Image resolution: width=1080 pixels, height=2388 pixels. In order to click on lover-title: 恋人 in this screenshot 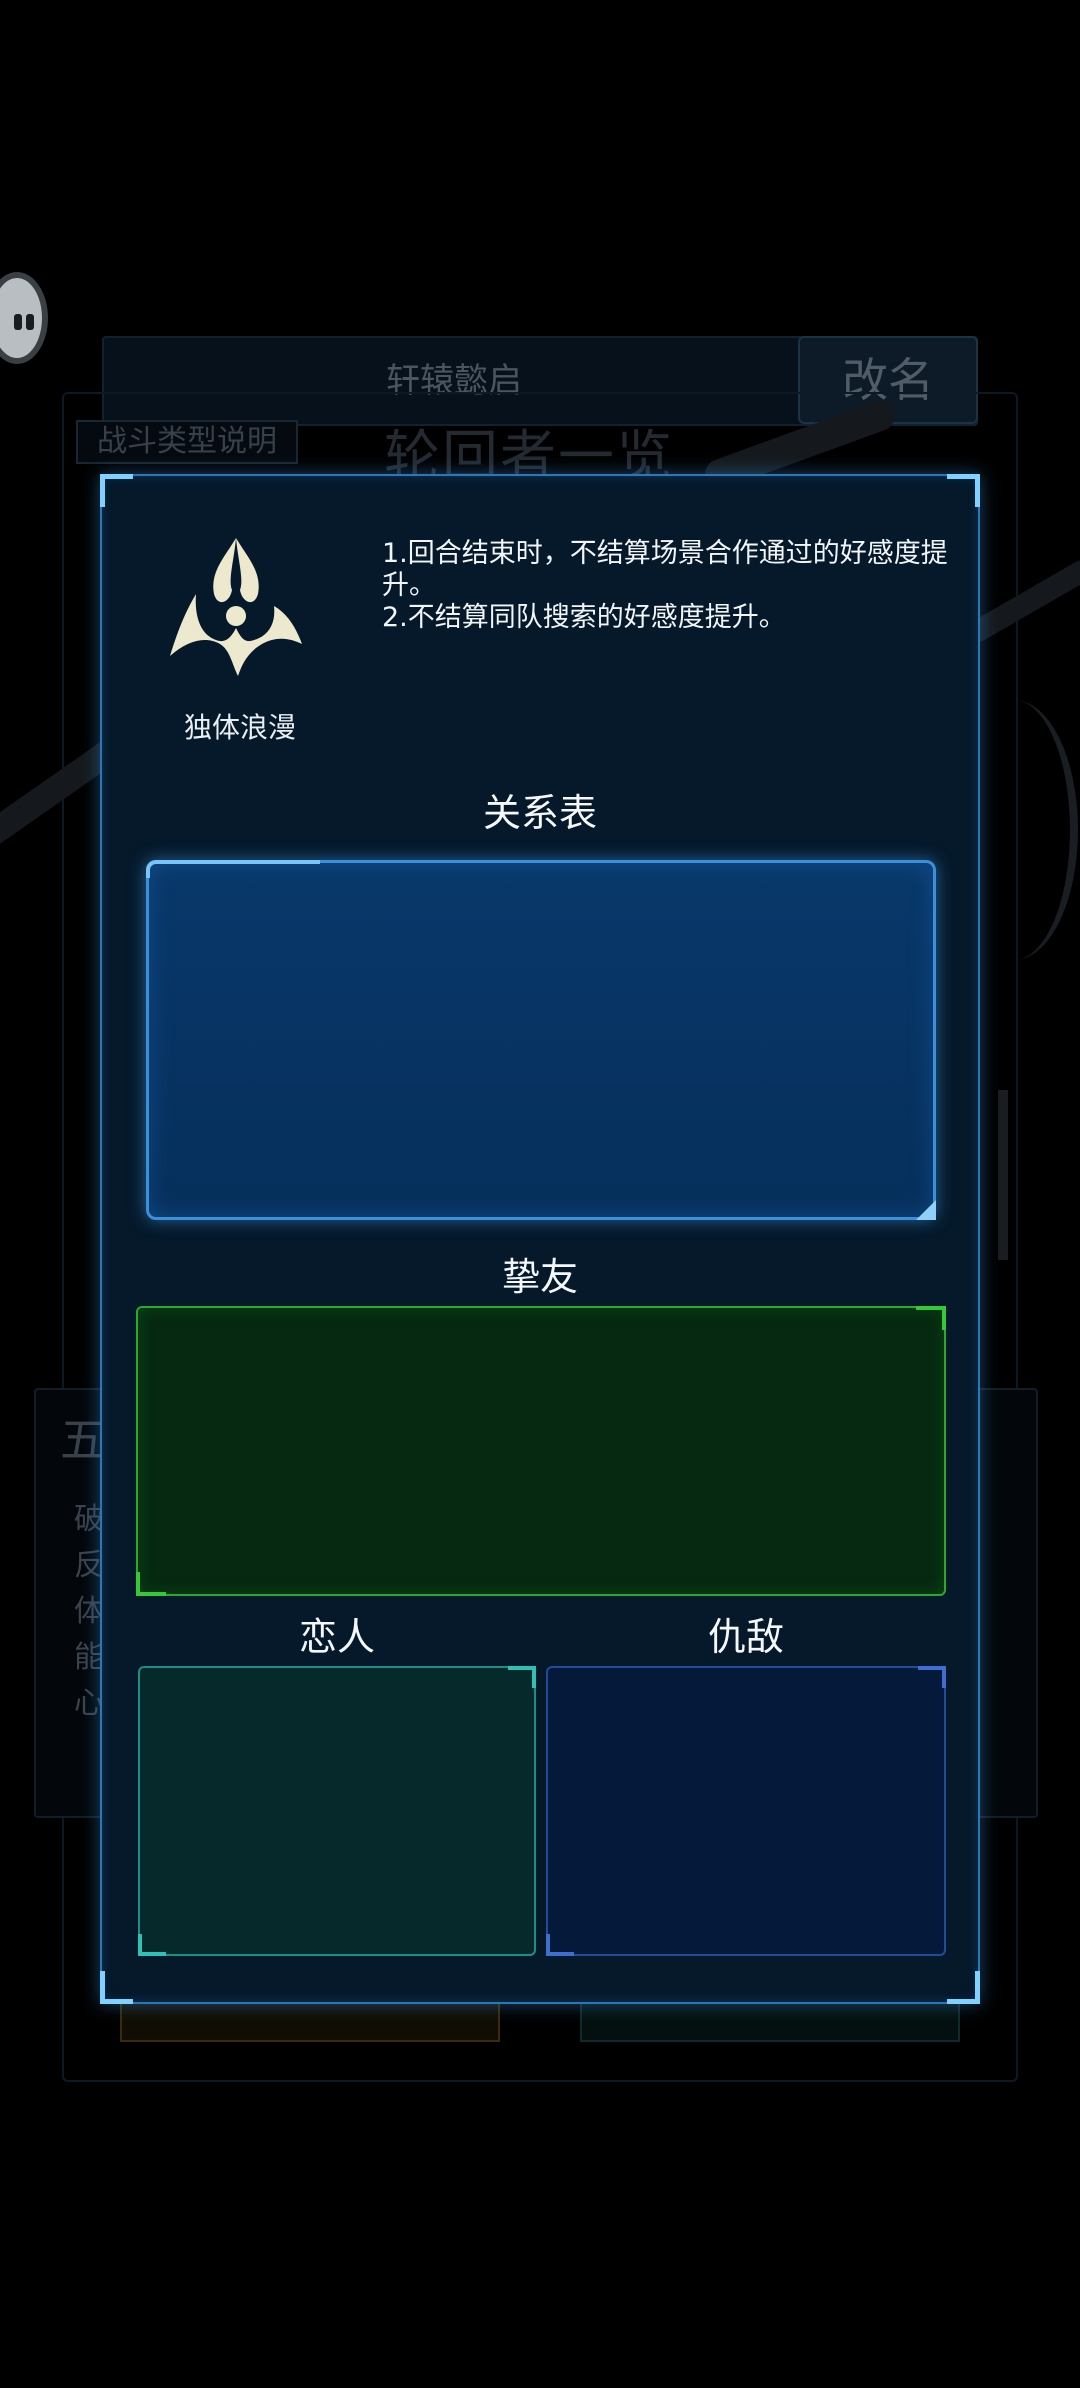, I will do `click(336, 1637)`.